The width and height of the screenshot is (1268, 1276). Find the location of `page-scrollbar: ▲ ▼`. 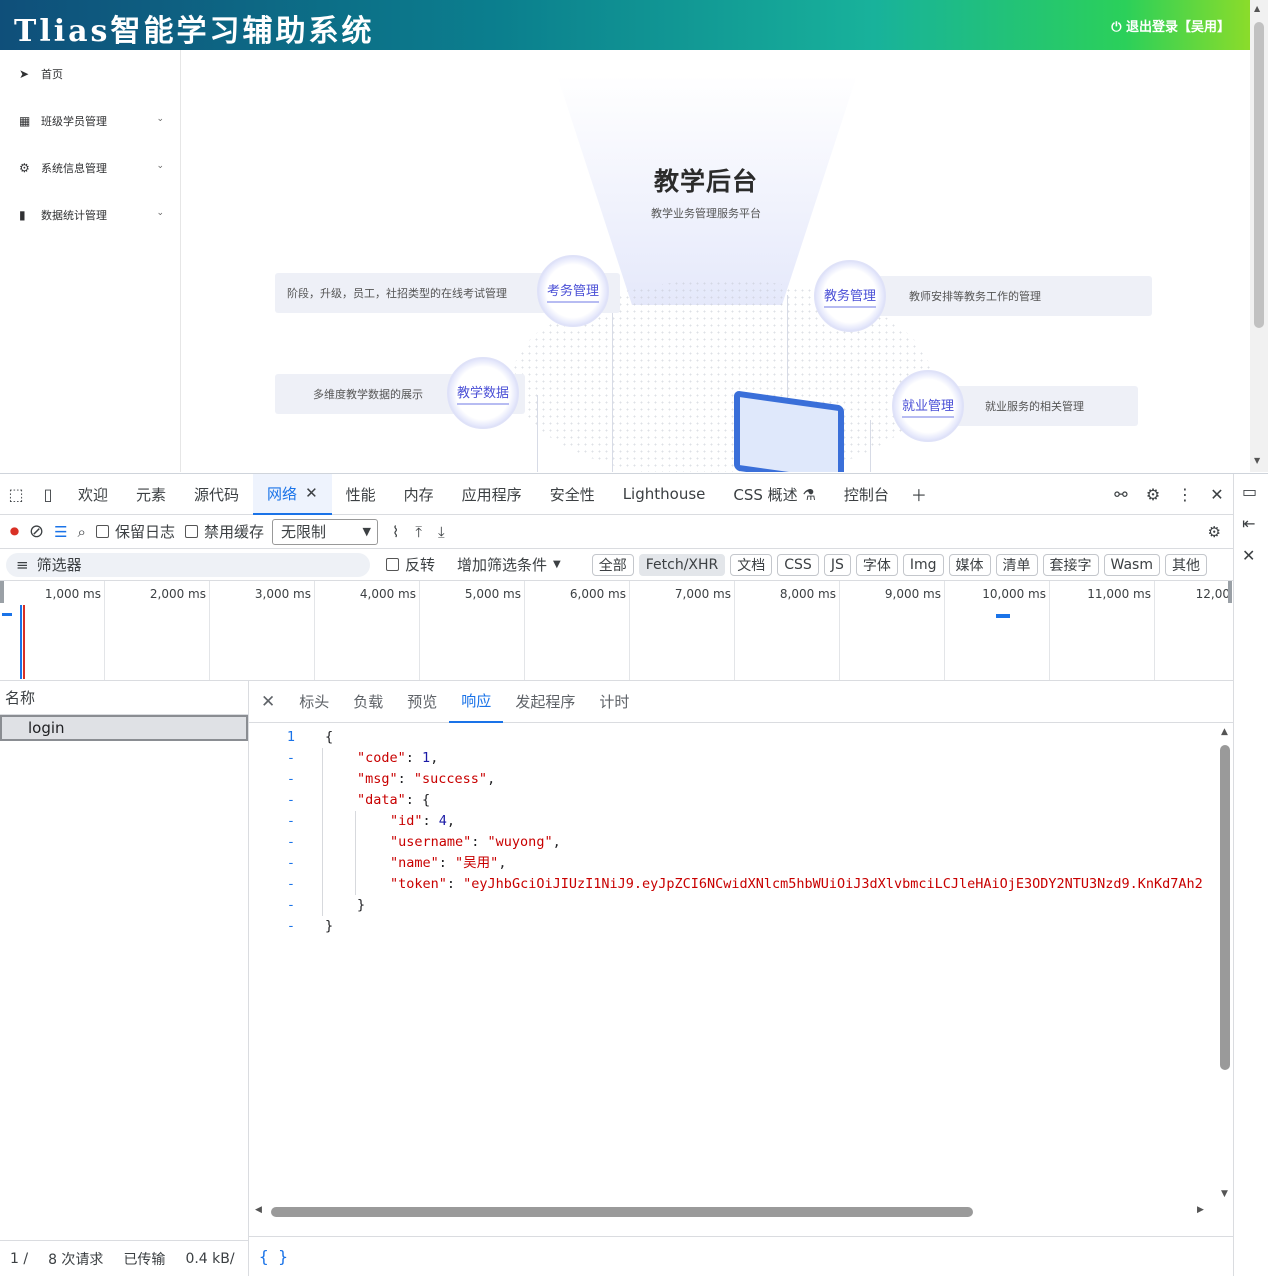

page-scrollbar: ▲ ▼ is located at coordinates (1259, 236).